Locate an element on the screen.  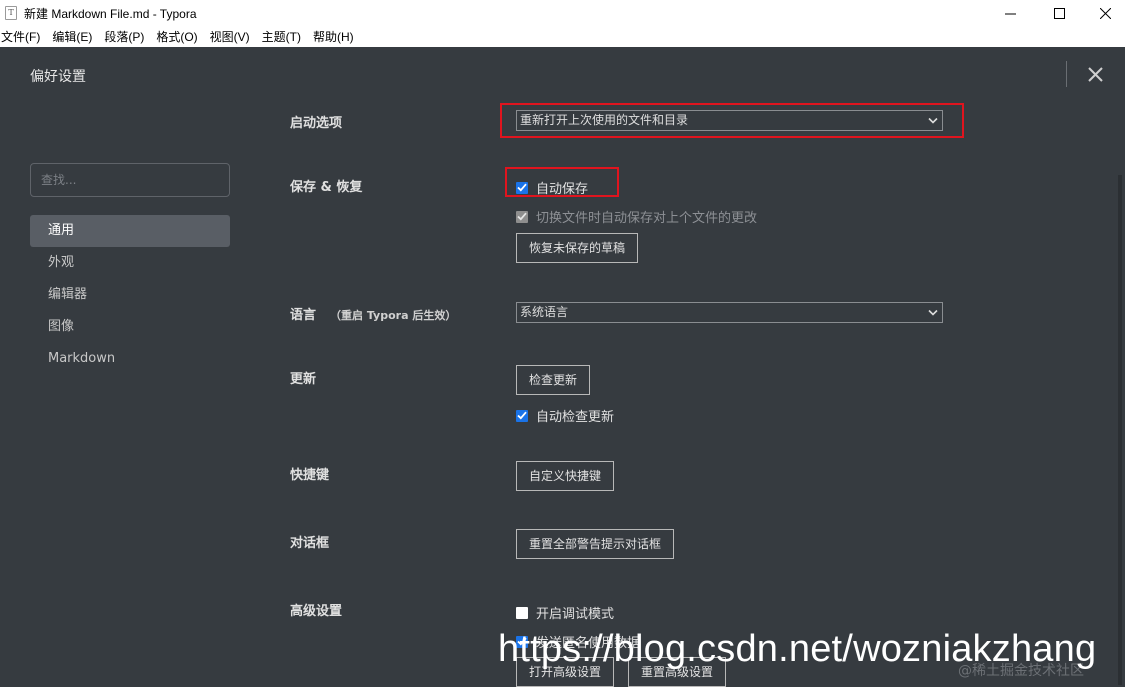
minimize-icon is located at coordinates (1010, 13).